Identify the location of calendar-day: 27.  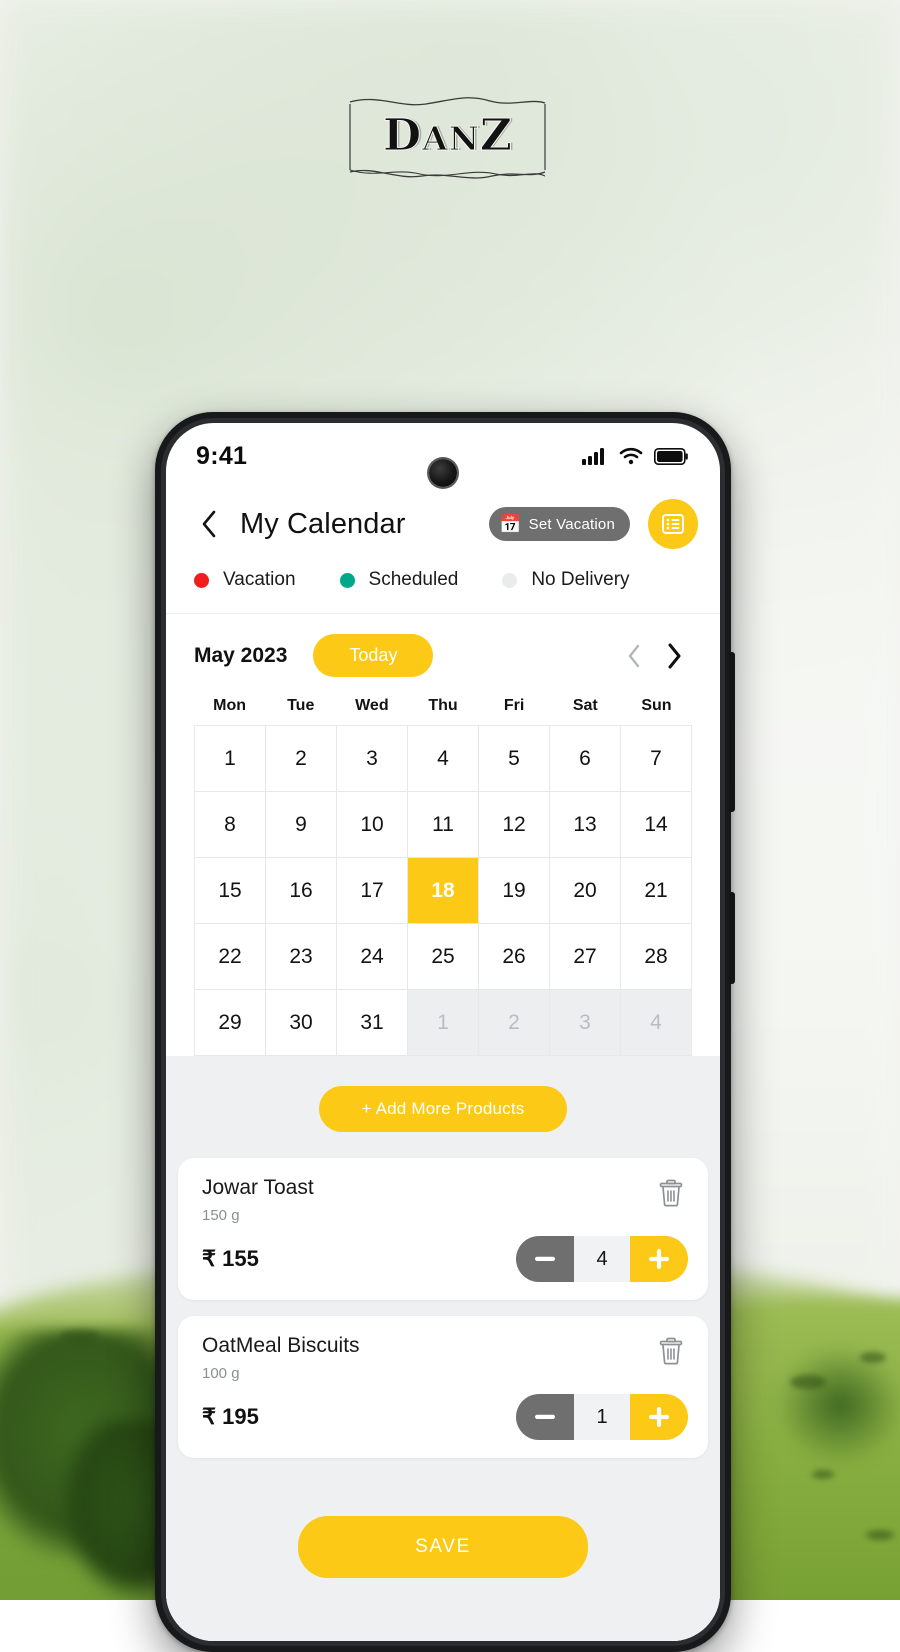
(585, 957).